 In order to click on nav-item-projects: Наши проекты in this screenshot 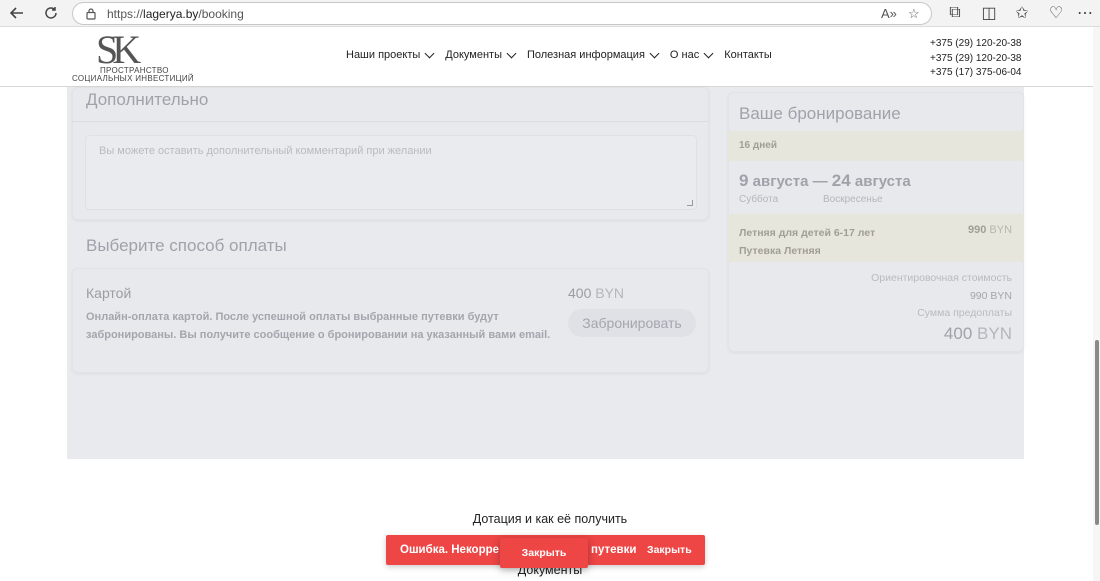, I will do `click(389, 55)`.